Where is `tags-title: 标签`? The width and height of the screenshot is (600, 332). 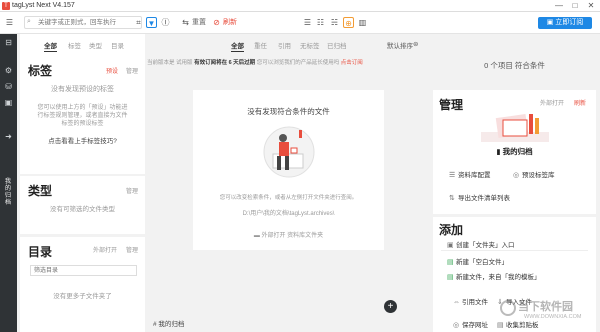 tags-title: 标签 is located at coordinates (40, 71).